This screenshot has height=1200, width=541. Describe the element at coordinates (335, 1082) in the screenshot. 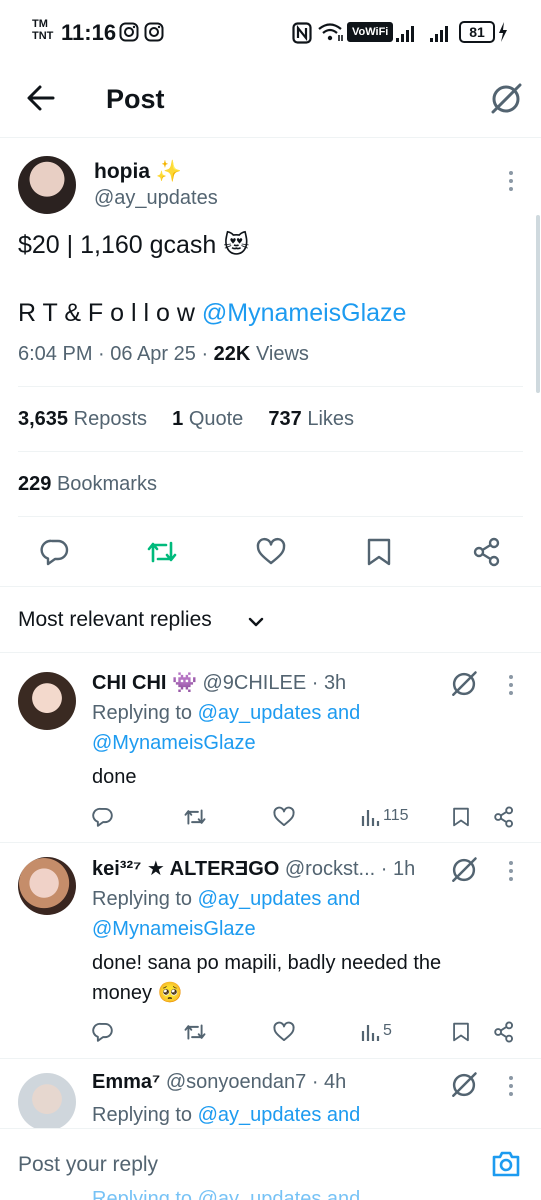

I see `reply-time: 4h` at that location.